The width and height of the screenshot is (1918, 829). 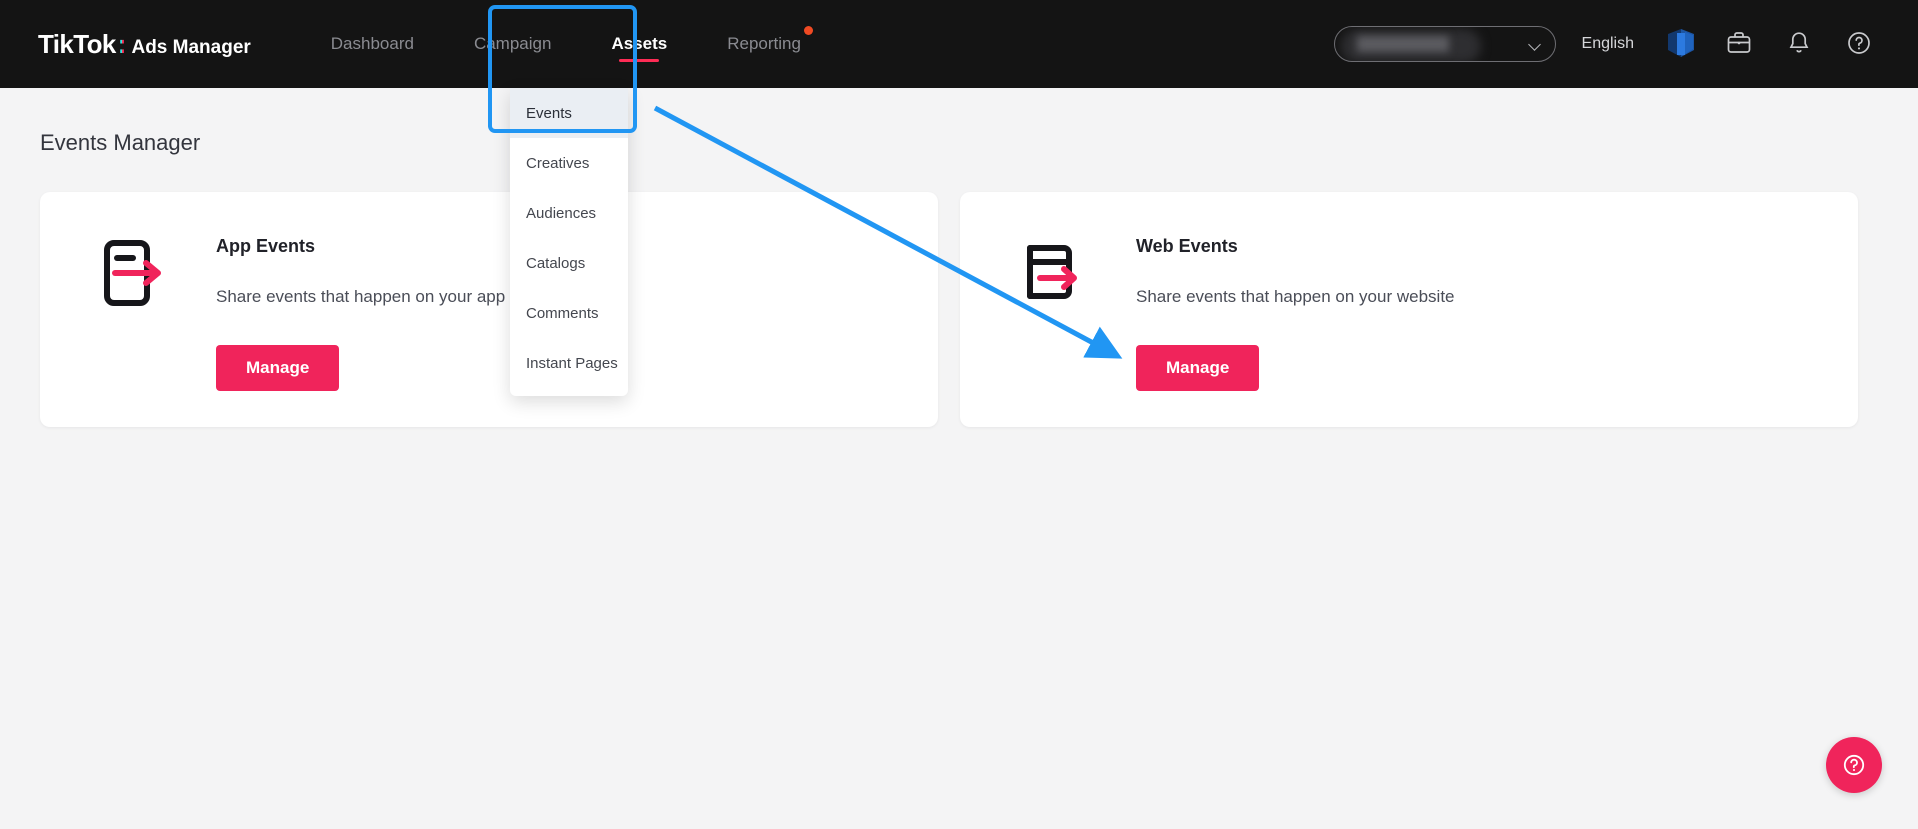 I want to click on menu-item-instant-pages: Instant Pages, so click(x=569, y=363).